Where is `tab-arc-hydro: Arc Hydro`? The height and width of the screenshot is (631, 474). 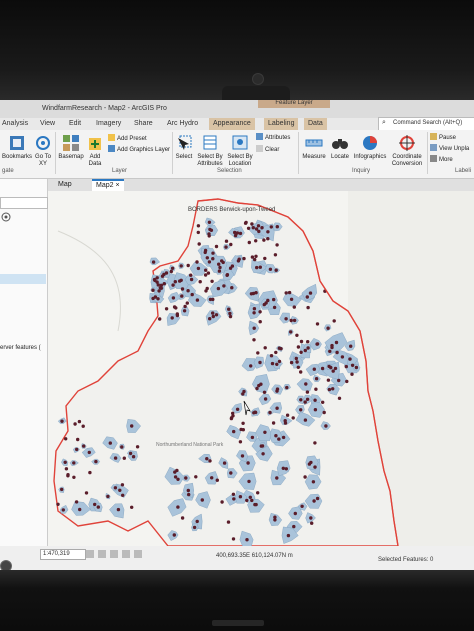
tab-arc-hydro: Arc Hydro is located at coordinates (182, 123).